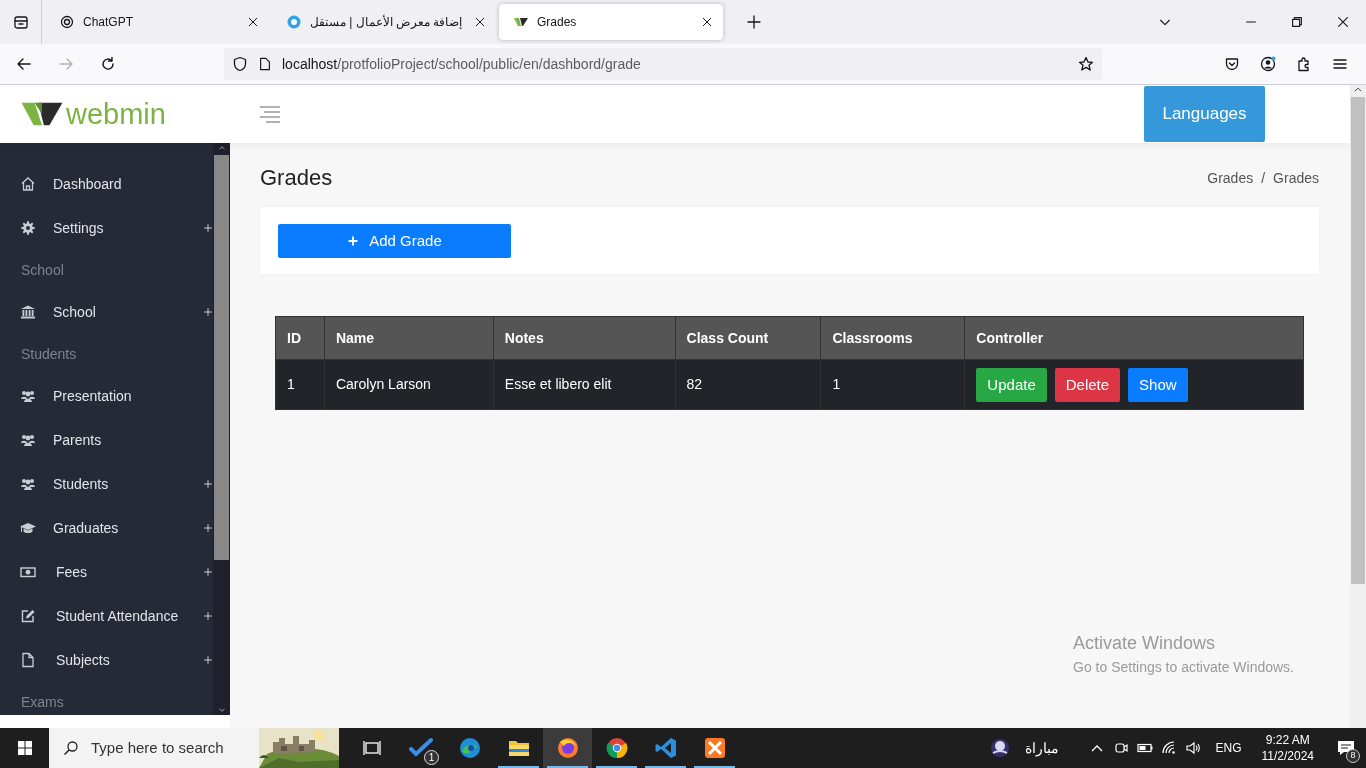 Image resolution: width=1366 pixels, height=768 pixels. What do you see at coordinates (1169, 748) in the screenshot?
I see `wifi-icon` at bounding box center [1169, 748].